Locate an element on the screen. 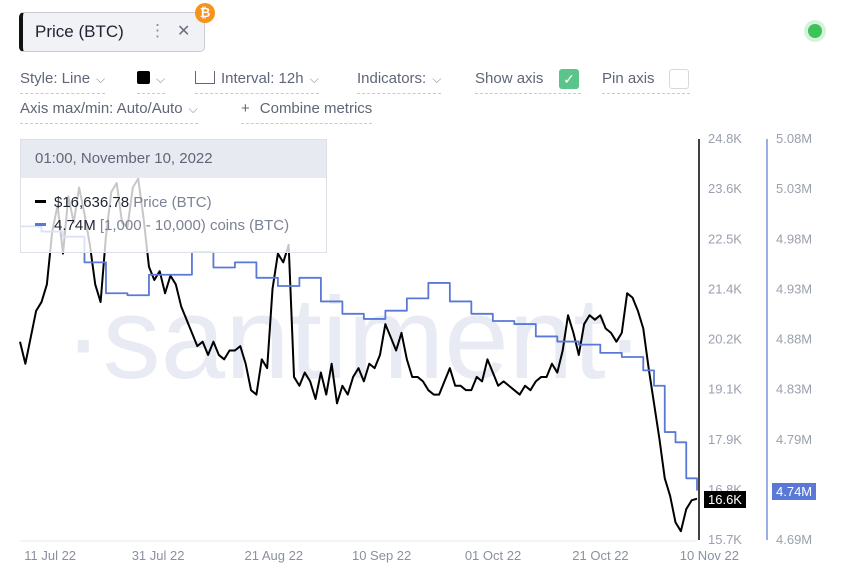  tooltip-holders-name: [1,000 - 10,000) coins (BTC) is located at coordinates (194, 225).